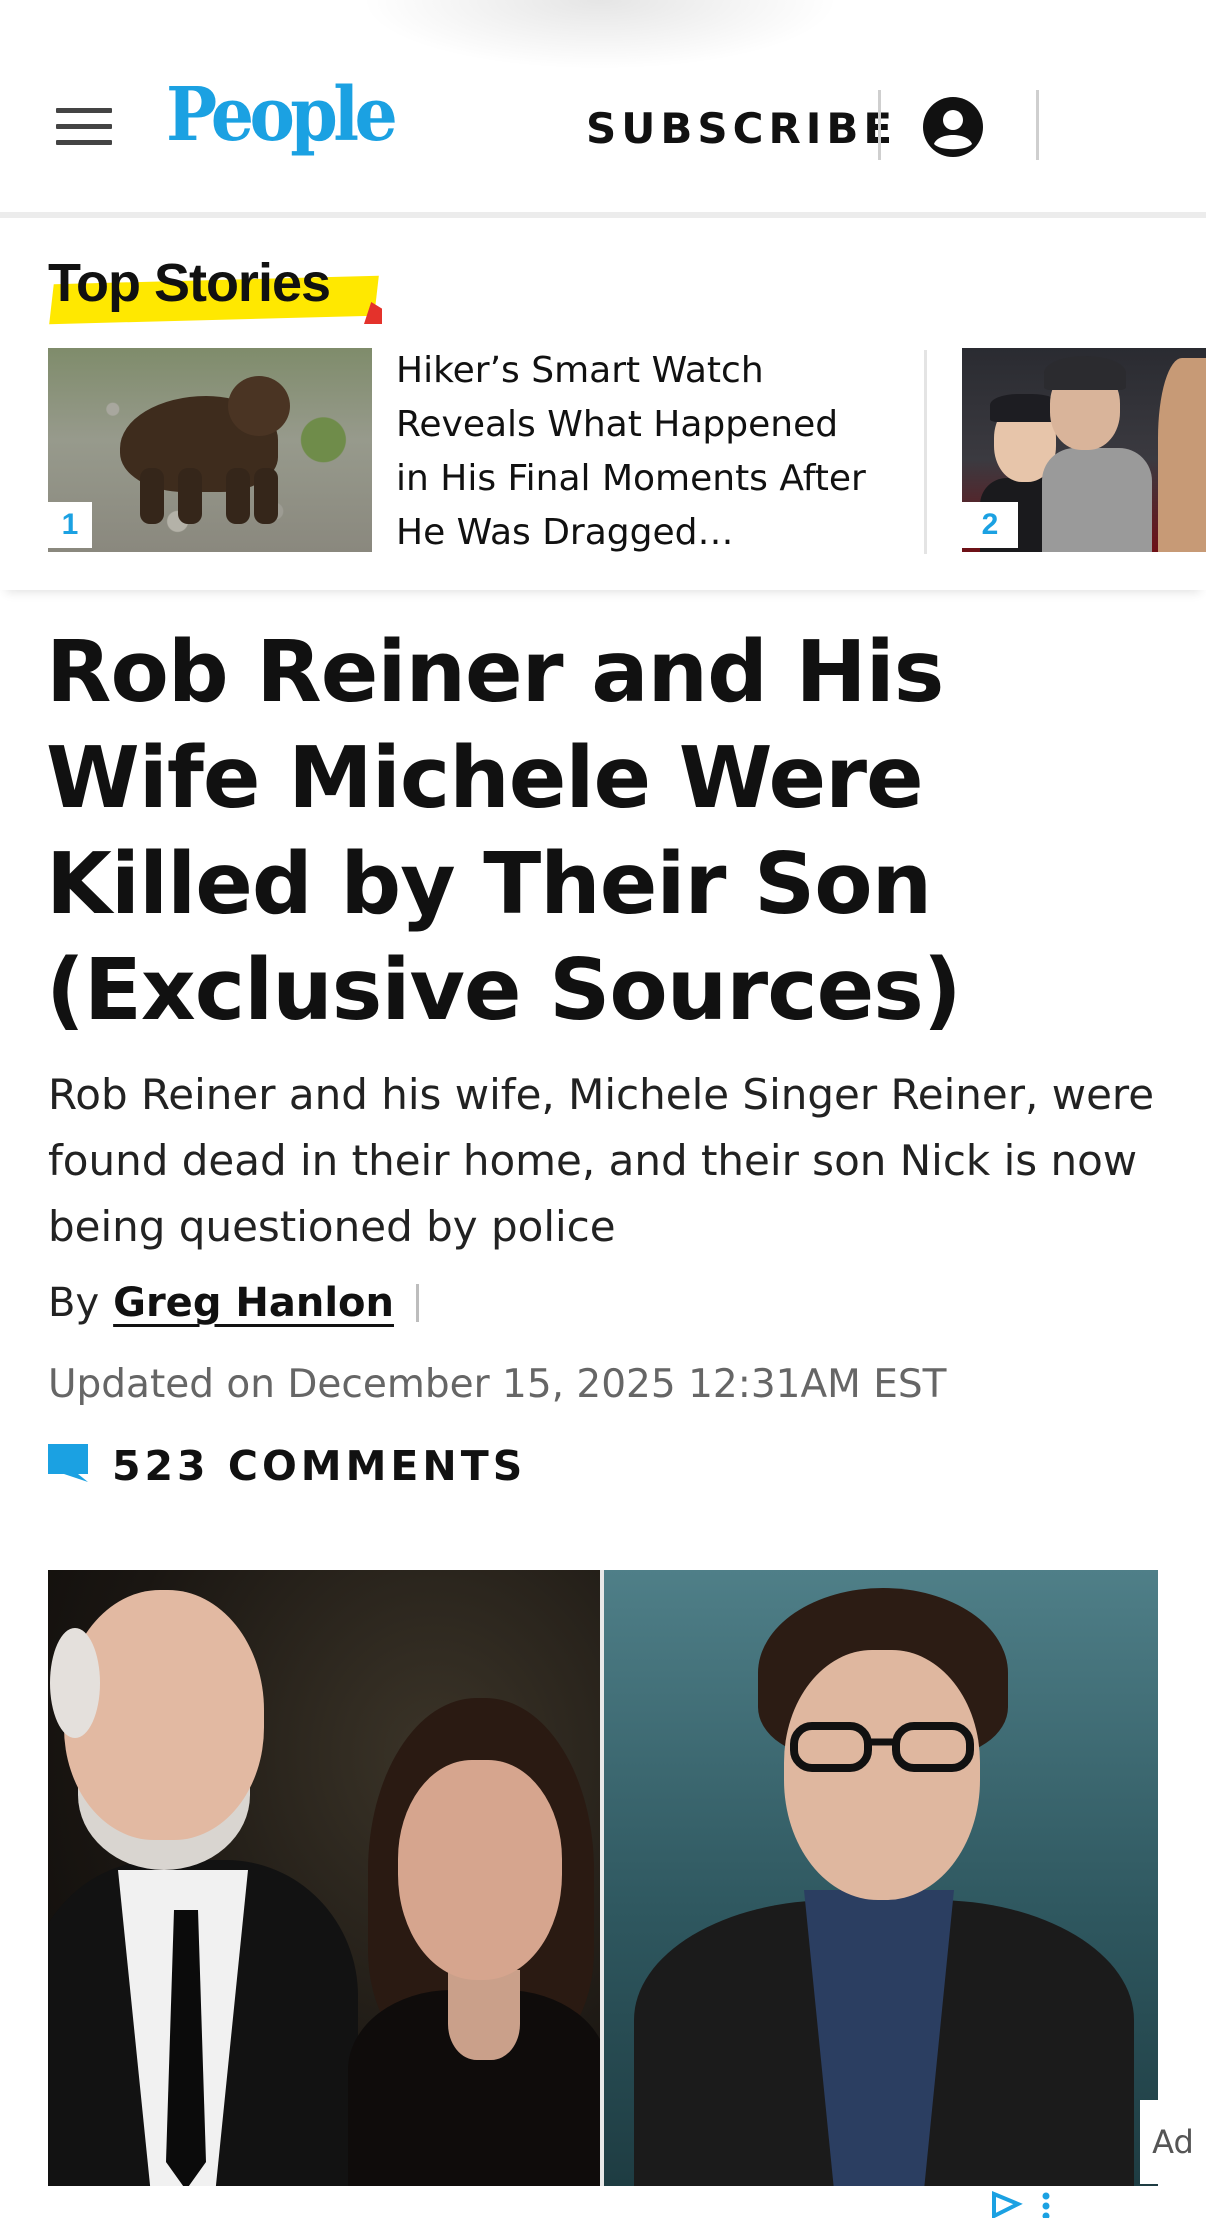  Describe the element at coordinates (925, 452) in the screenshot. I see `story-divider` at that location.